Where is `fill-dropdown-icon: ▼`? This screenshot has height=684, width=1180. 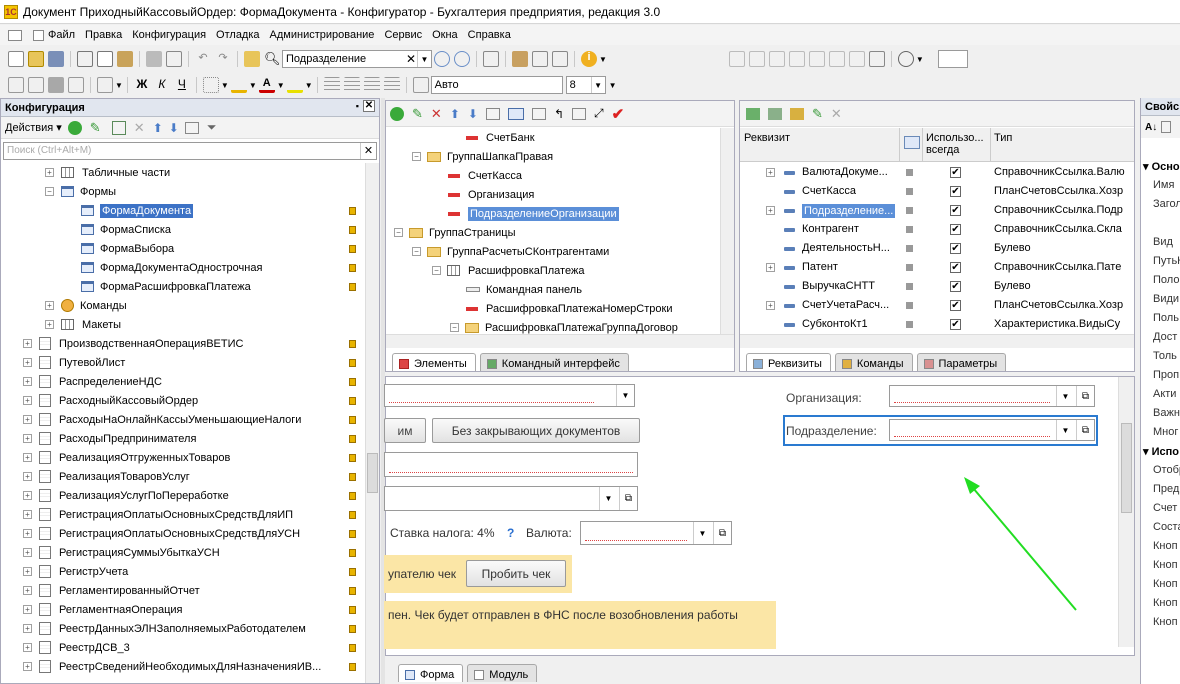 fill-dropdown-icon: ▼ is located at coordinates (253, 85).